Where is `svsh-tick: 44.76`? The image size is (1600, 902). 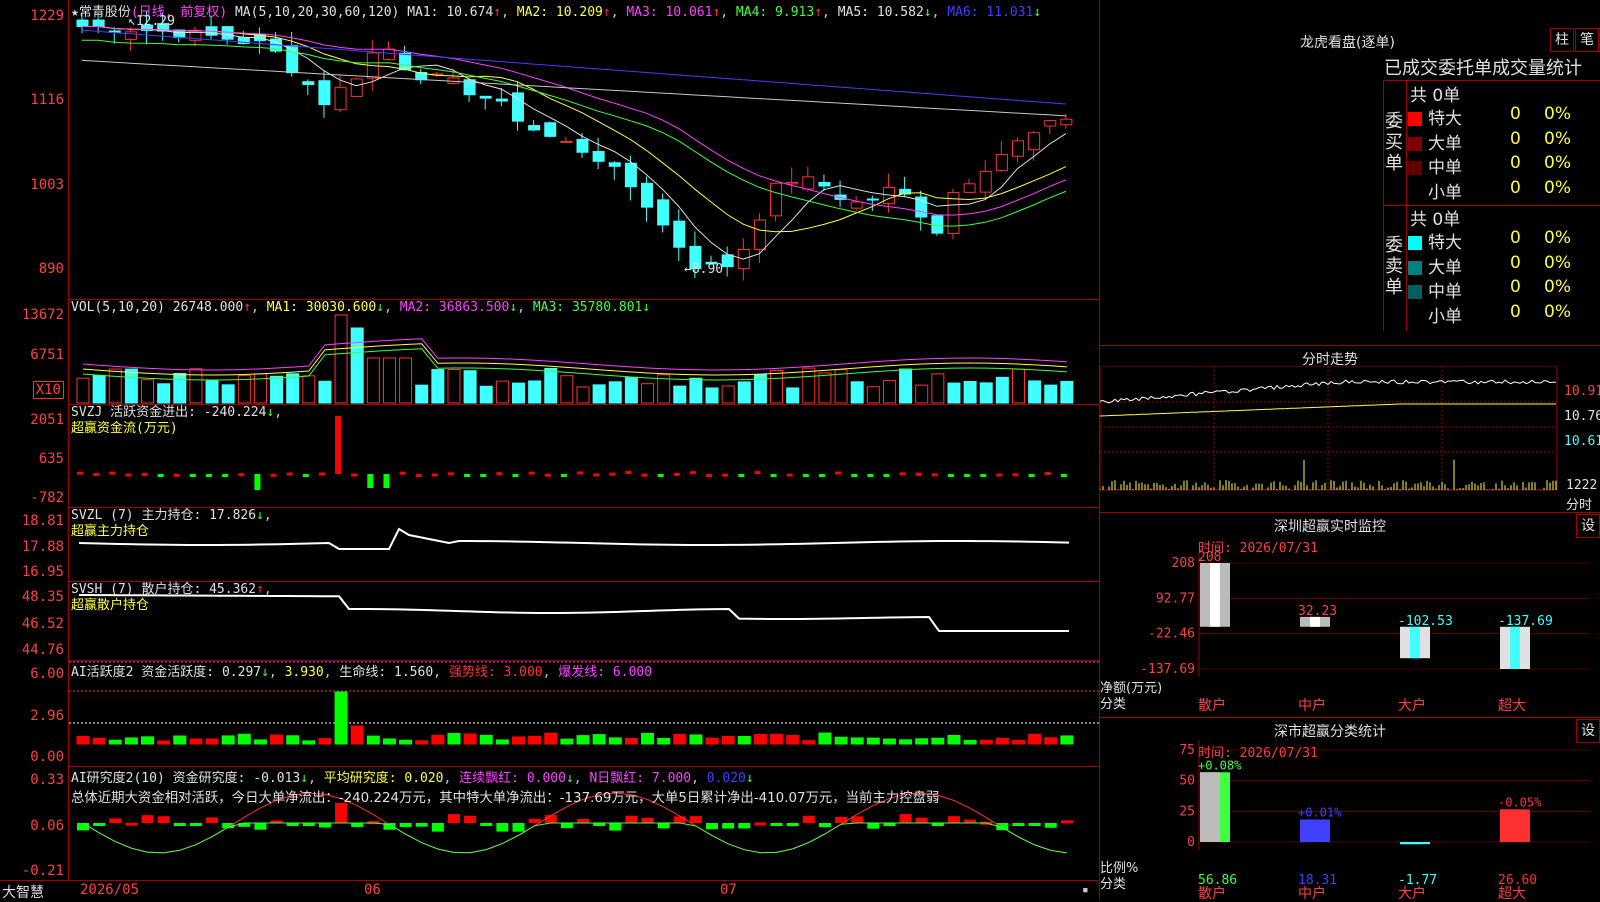
svsh-tick: 44.76 is located at coordinates (42, 650).